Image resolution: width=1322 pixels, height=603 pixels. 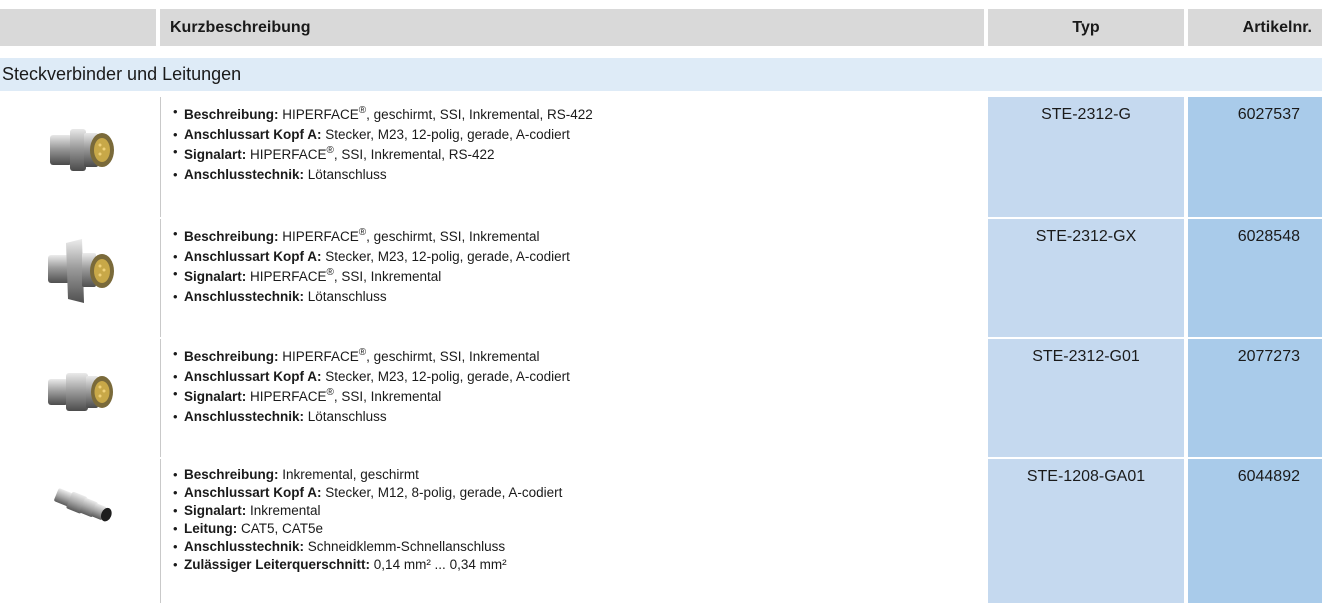 What do you see at coordinates (1255, 157) in the screenshot?
I see `article-number-cell: 6027537` at bounding box center [1255, 157].